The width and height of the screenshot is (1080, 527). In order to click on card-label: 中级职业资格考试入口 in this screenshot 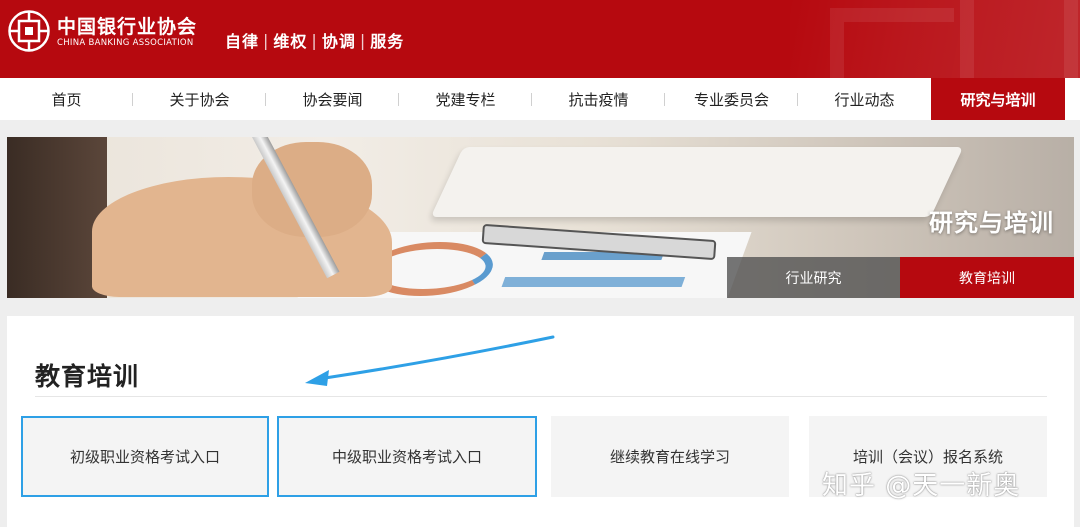, I will do `click(406, 457)`.